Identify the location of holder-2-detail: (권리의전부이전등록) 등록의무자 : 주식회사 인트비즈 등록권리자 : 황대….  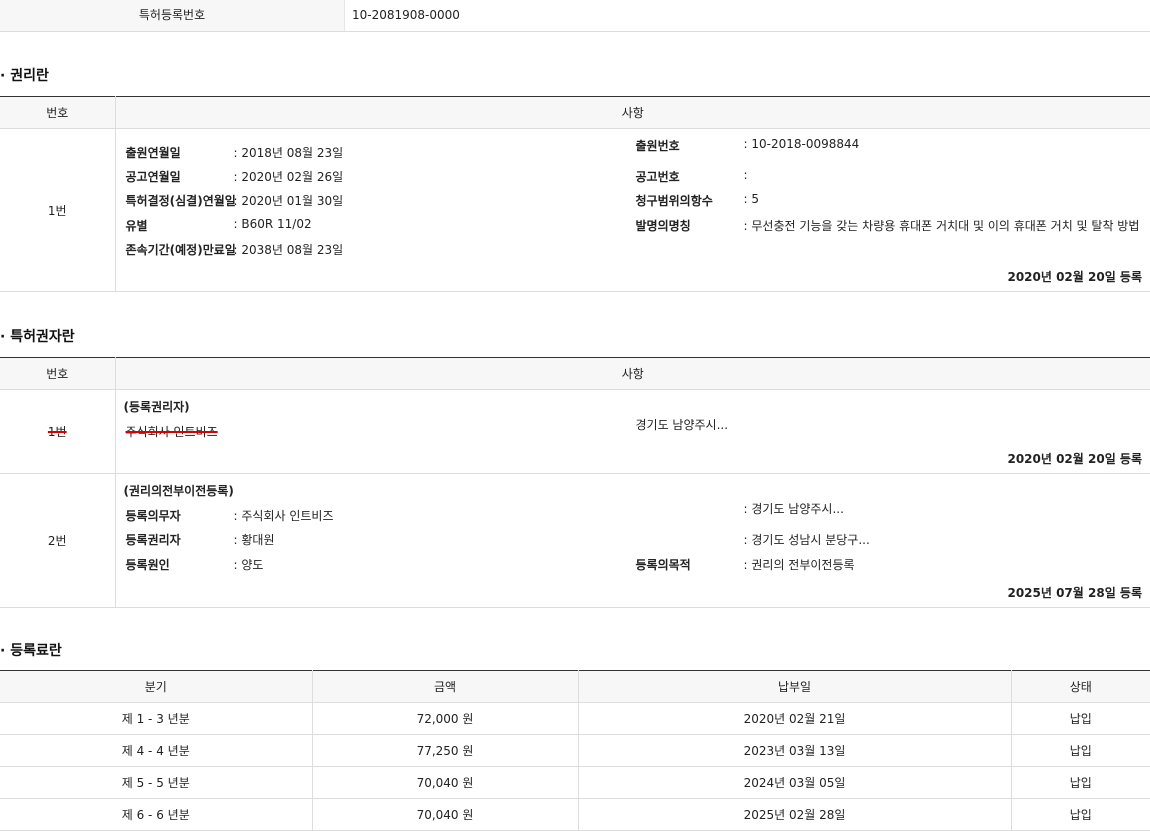
(633, 540).